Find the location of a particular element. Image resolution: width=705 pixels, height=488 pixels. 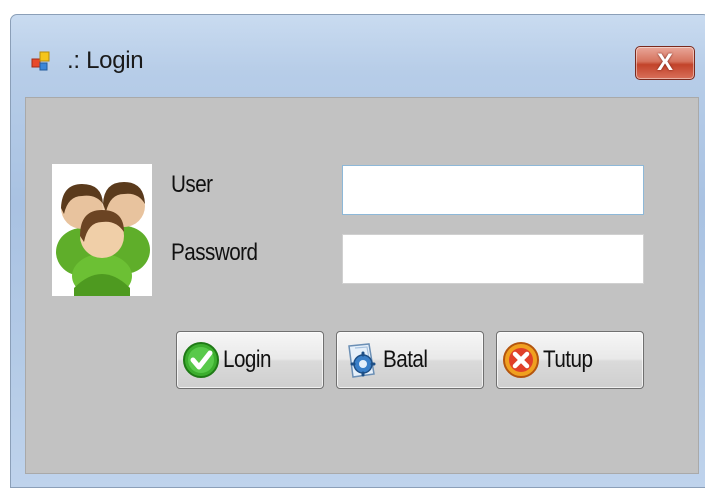

close-form-button: Tutup is located at coordinates (570, 360).